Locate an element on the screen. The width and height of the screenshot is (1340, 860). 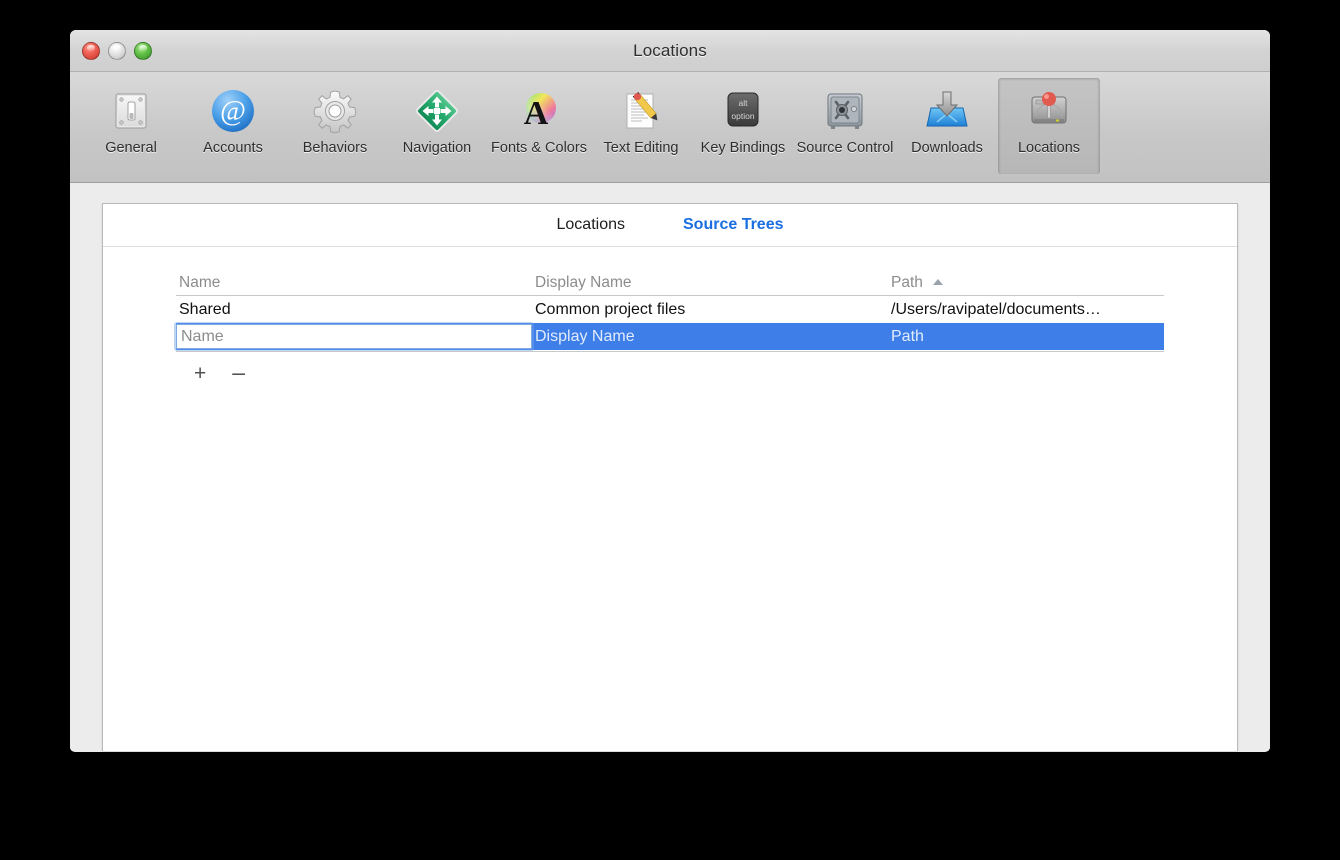
toolbar-item-general: General is located at coordinates (131, 126).